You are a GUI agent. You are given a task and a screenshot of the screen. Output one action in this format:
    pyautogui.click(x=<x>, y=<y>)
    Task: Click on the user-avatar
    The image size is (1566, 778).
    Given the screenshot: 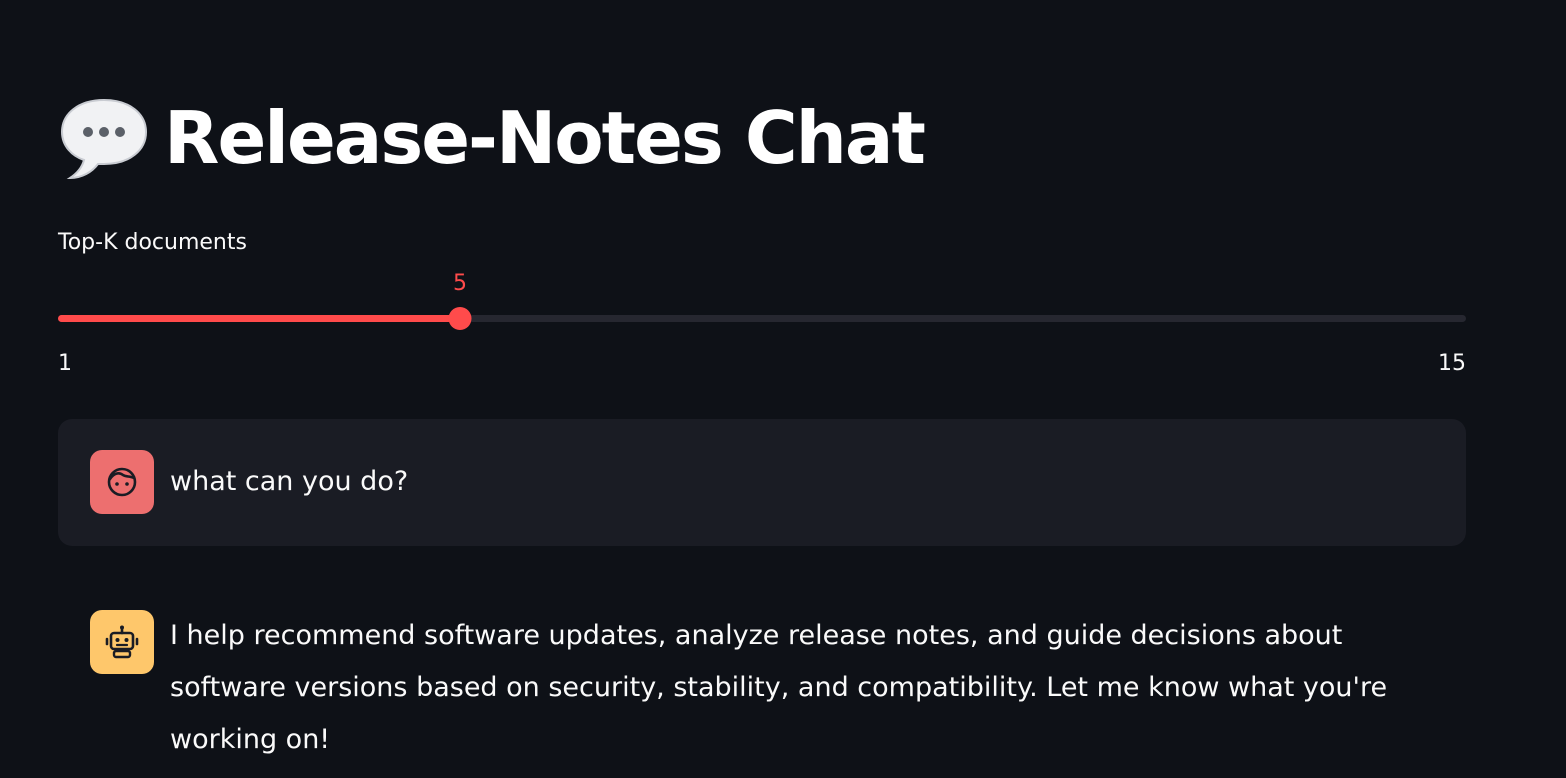 What is the action you would take?
    pyautogui.click(x=122, y=482)
    